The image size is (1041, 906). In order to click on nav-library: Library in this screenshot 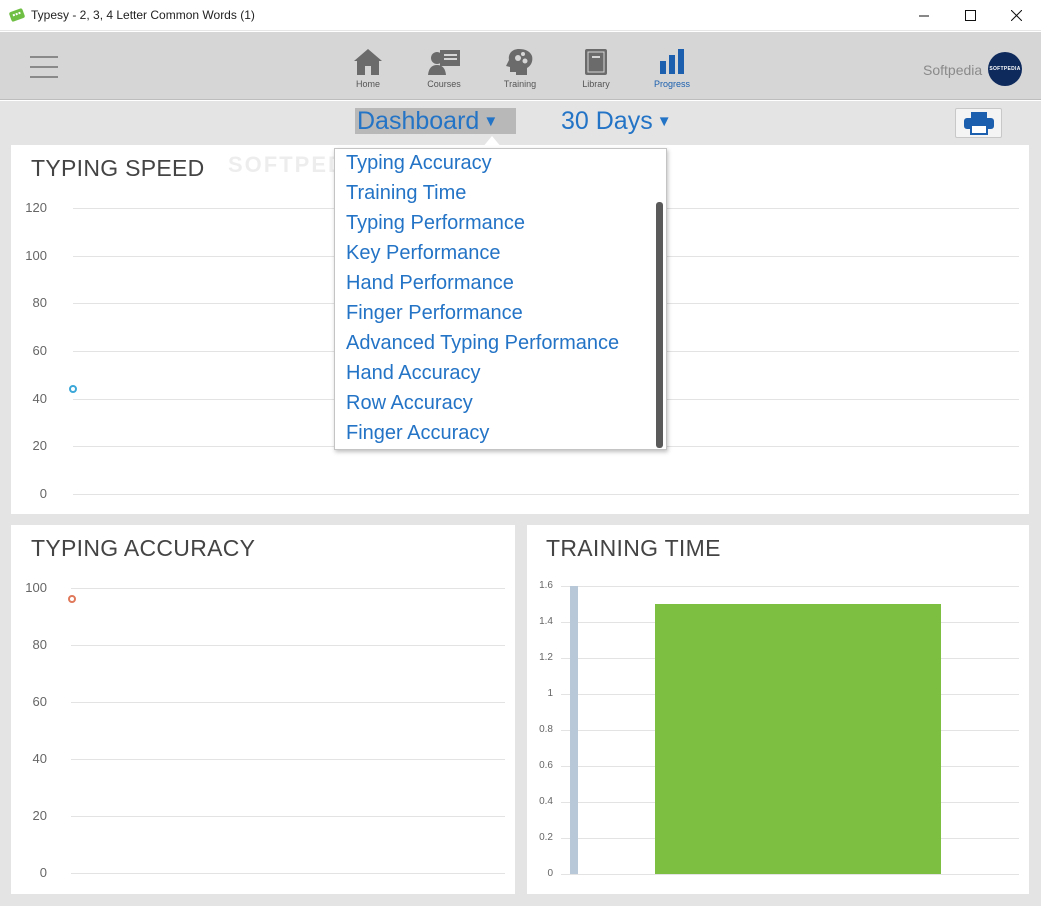, I will do `click(596, 71)`.